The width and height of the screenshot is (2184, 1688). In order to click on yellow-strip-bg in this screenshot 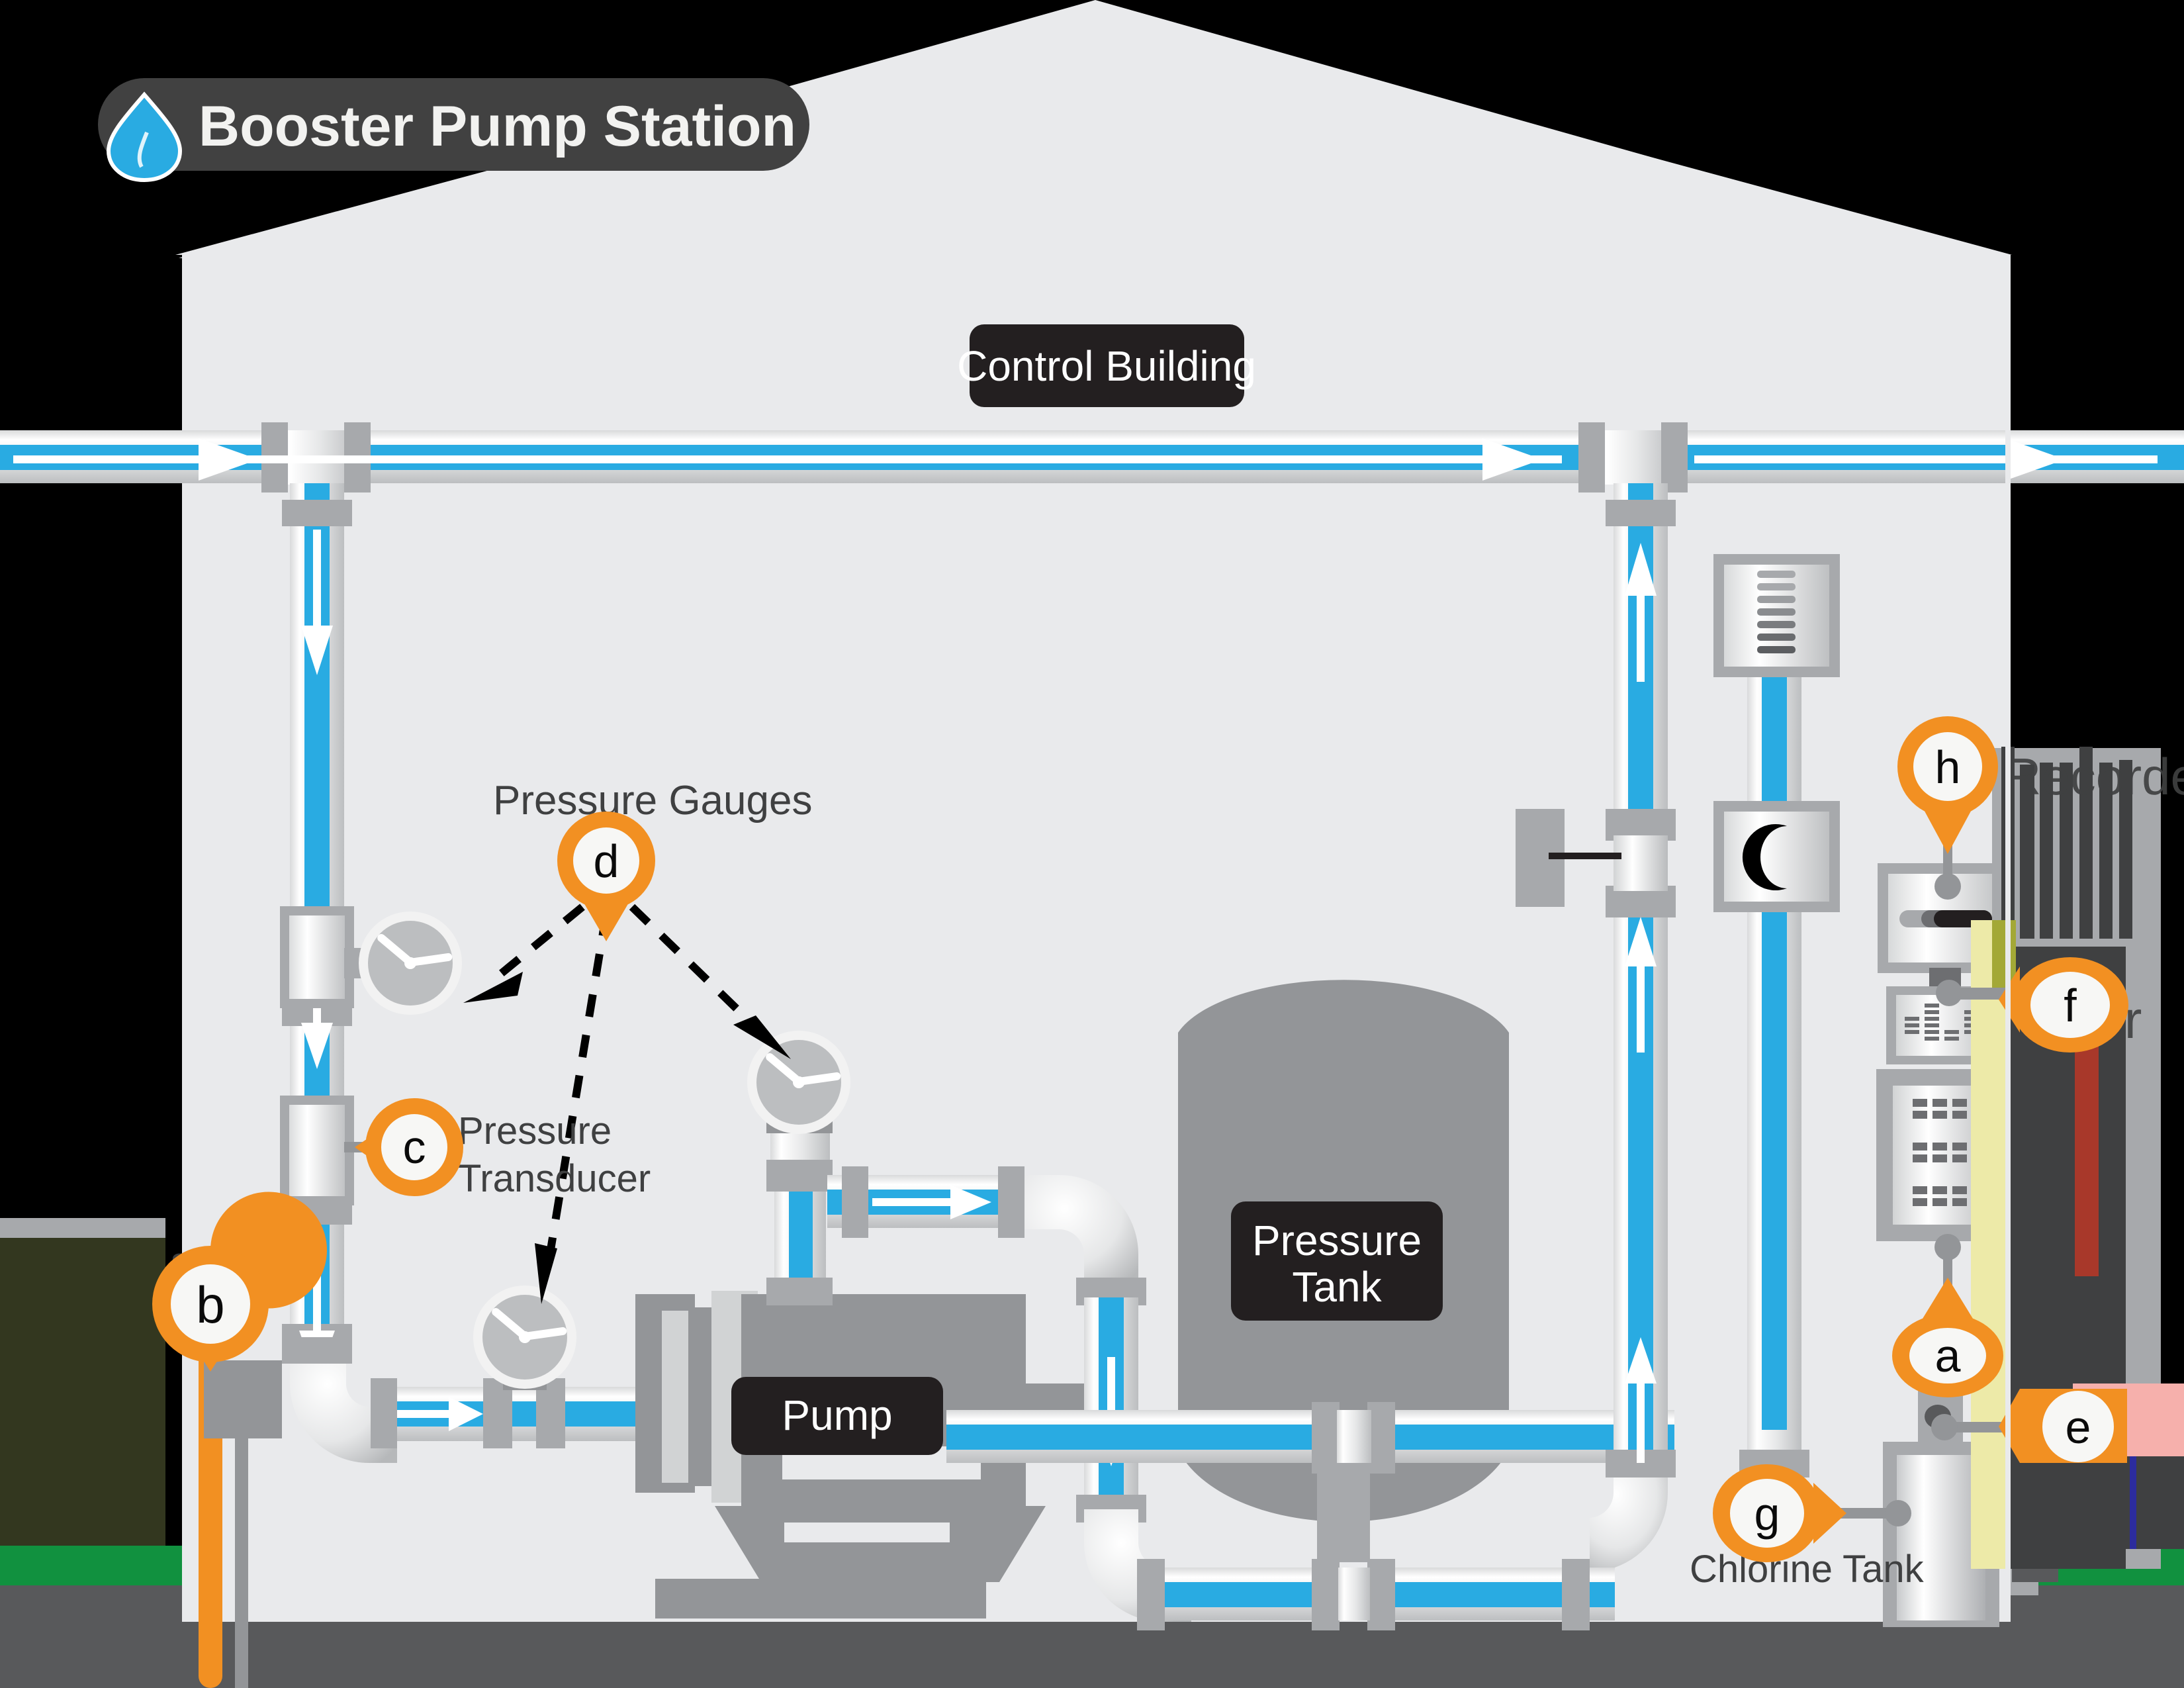, I will do `click(1989, 1244)`.